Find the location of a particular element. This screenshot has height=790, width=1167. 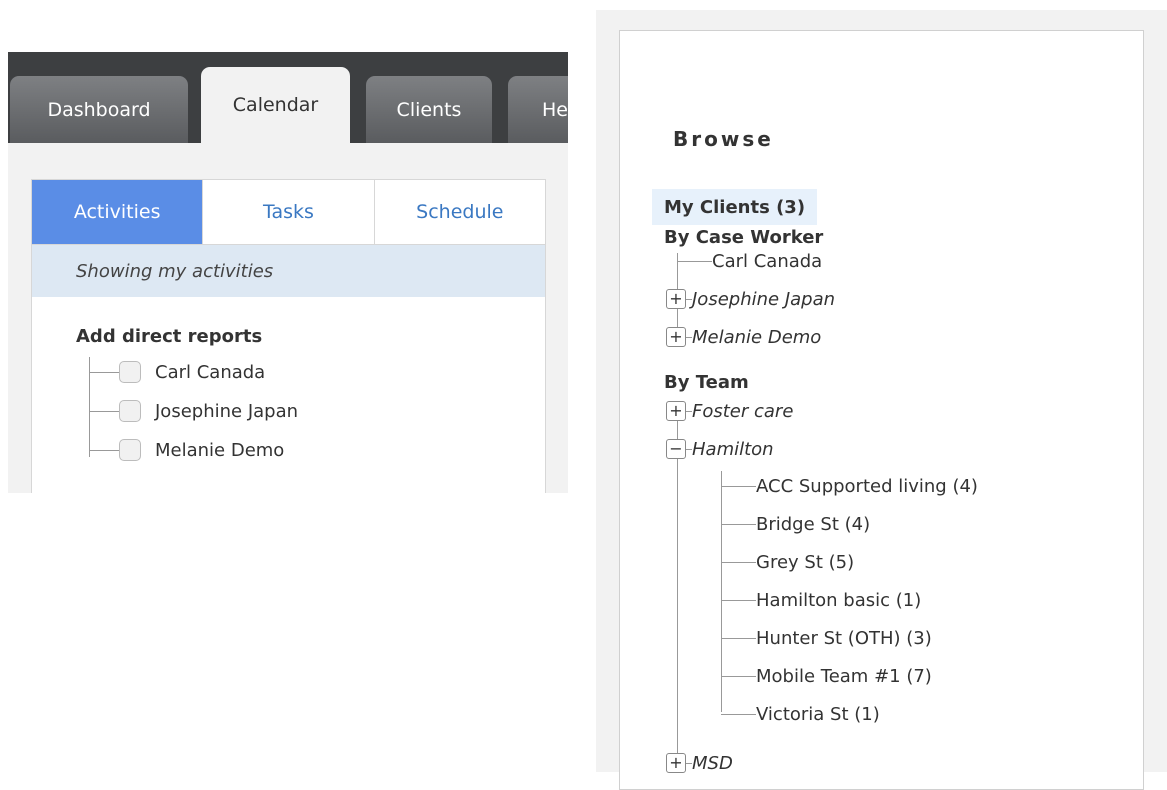

tree-label: Bridge St (4) is located at coordinates (813, 524).